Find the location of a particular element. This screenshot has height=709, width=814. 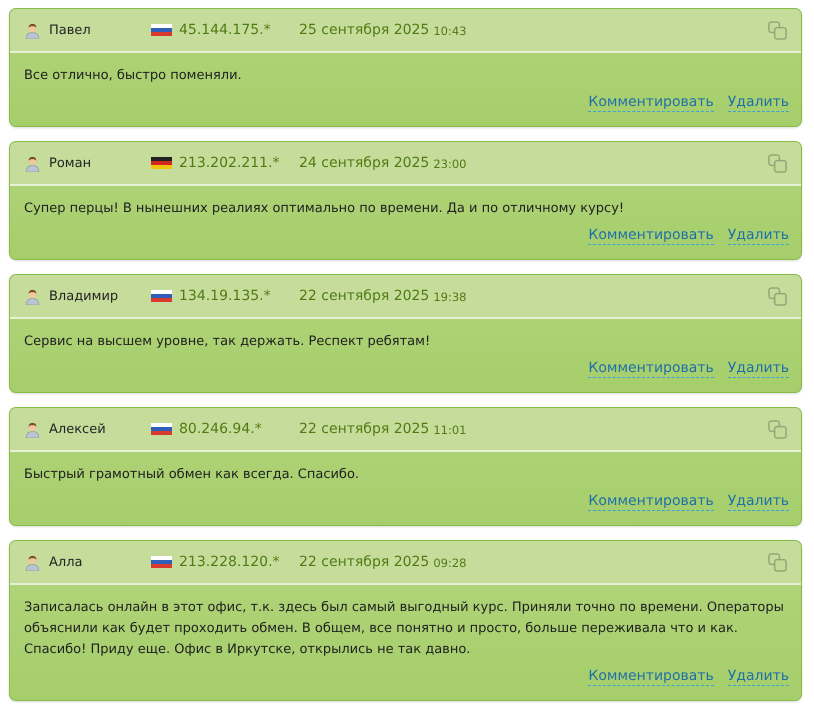

author-name: Павел is located at coordinates (70, 30).